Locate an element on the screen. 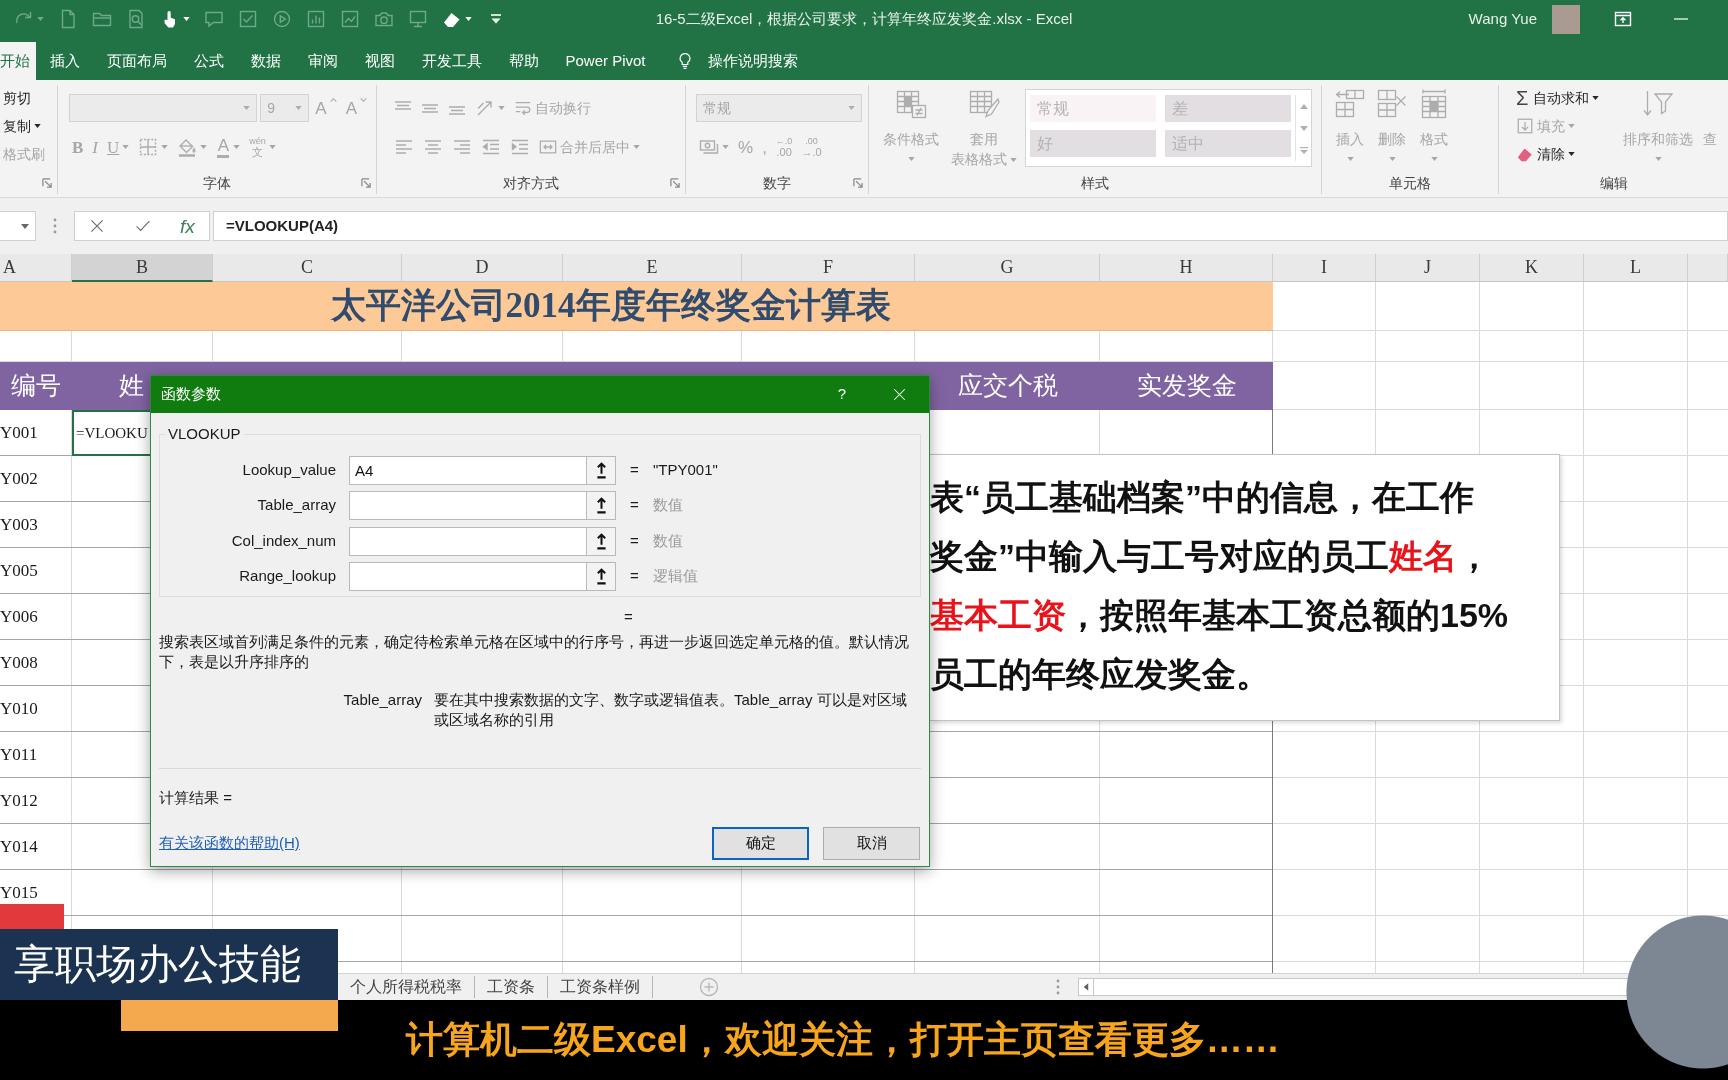 Image resolution: width=1728 pixels, height=1080 pixels. column-header: F is located at coordinates (828, 268).